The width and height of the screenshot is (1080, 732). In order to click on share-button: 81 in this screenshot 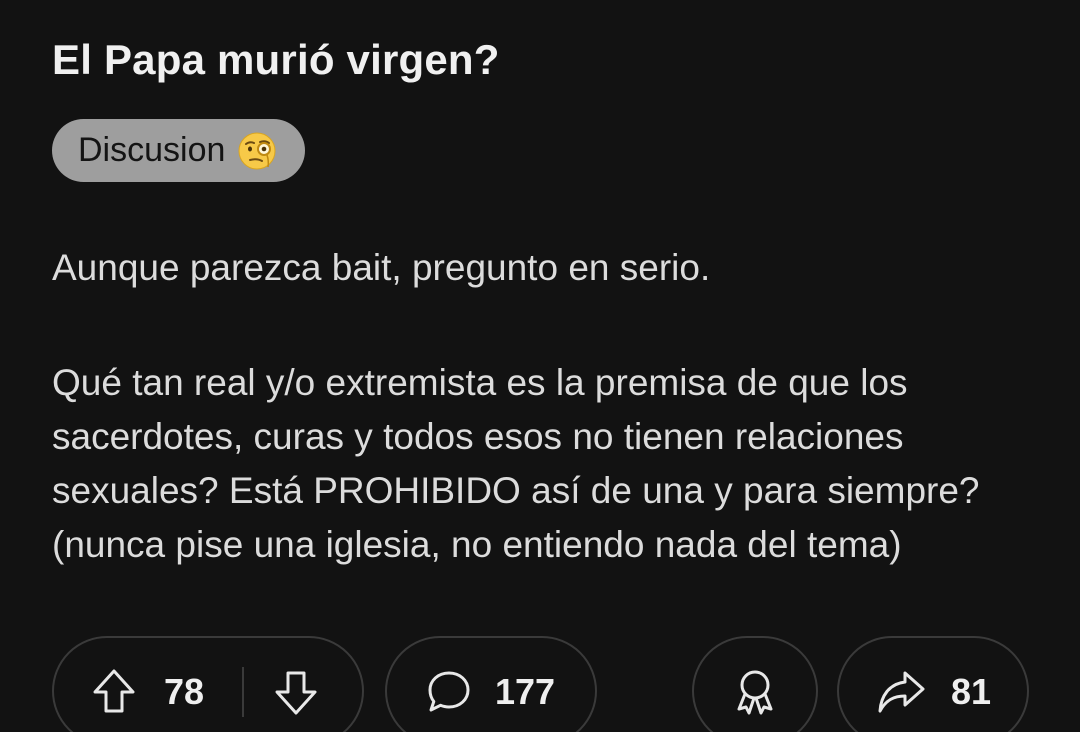, I will do `click(933, 684)`.